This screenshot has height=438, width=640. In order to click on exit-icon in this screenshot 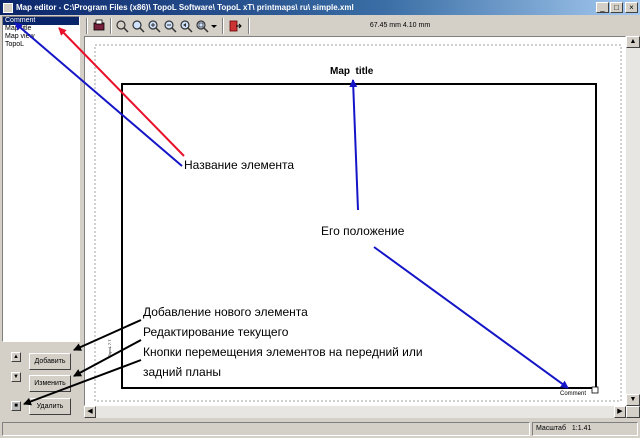, I will do `click(235, 26)`.